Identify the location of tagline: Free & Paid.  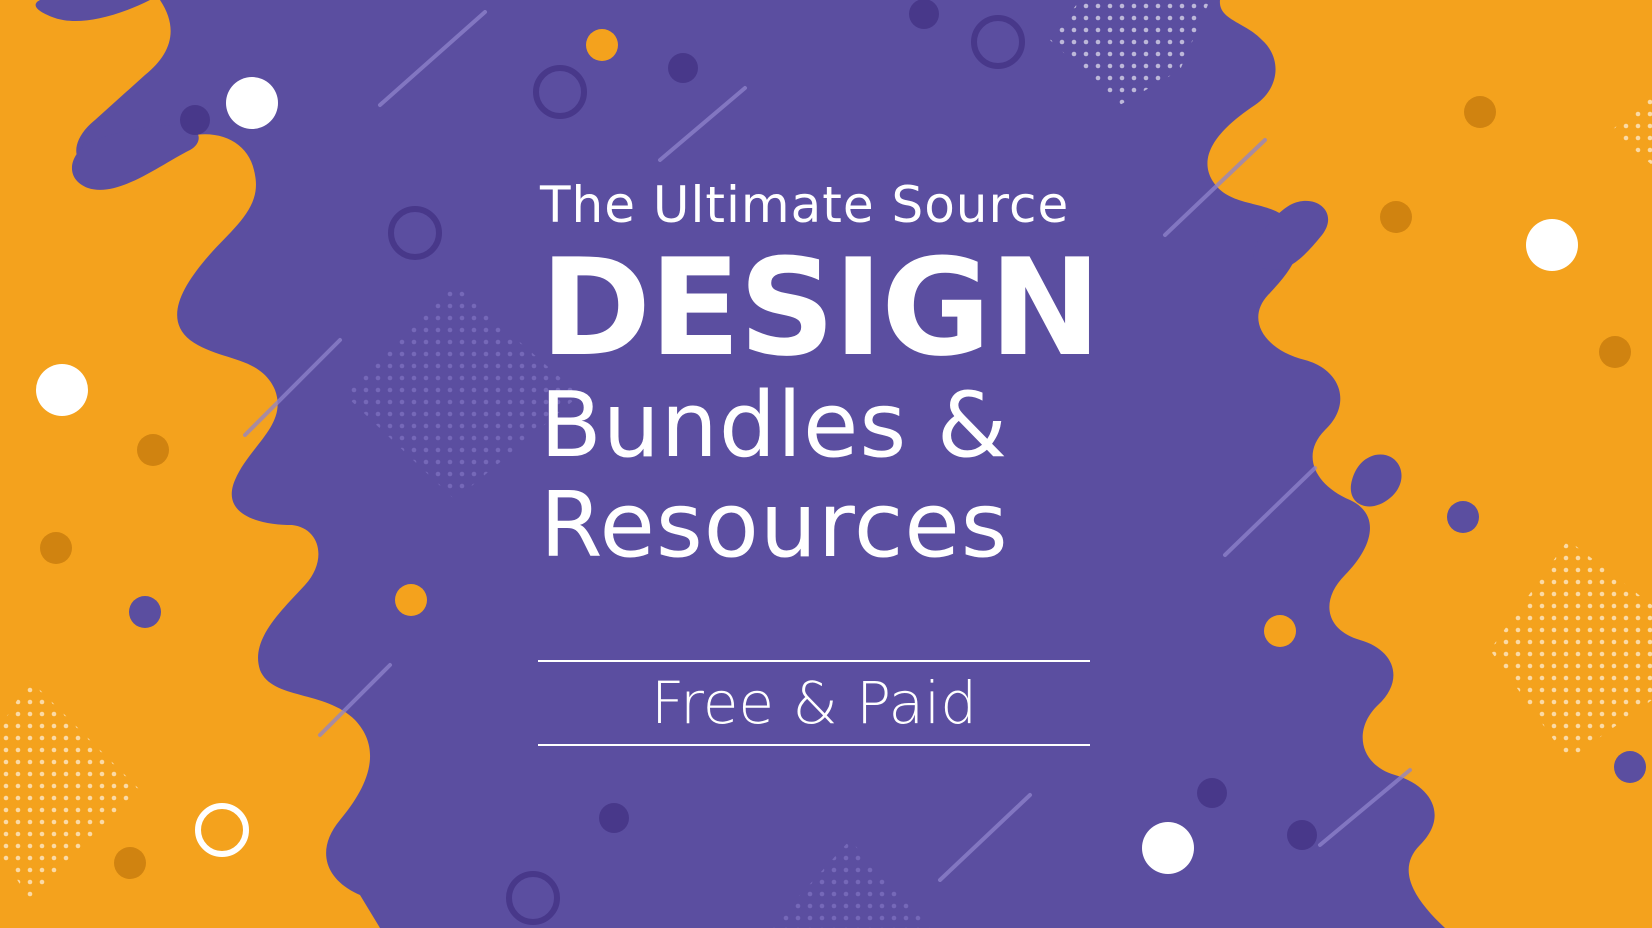
(814, 703).